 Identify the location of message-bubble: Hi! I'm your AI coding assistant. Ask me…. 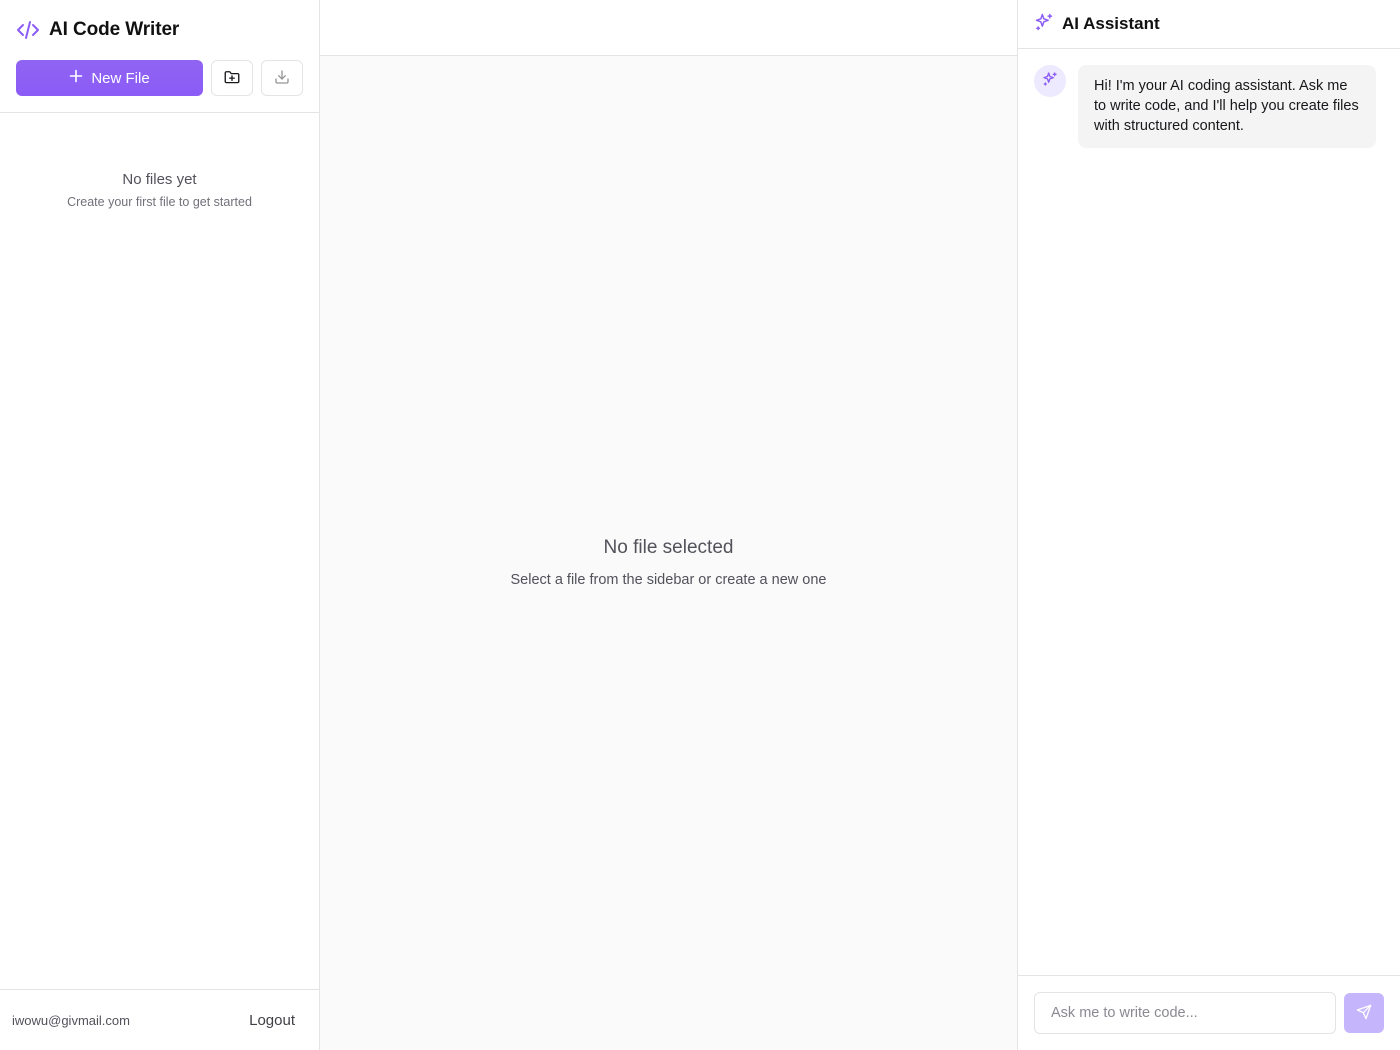
(1227, 106).